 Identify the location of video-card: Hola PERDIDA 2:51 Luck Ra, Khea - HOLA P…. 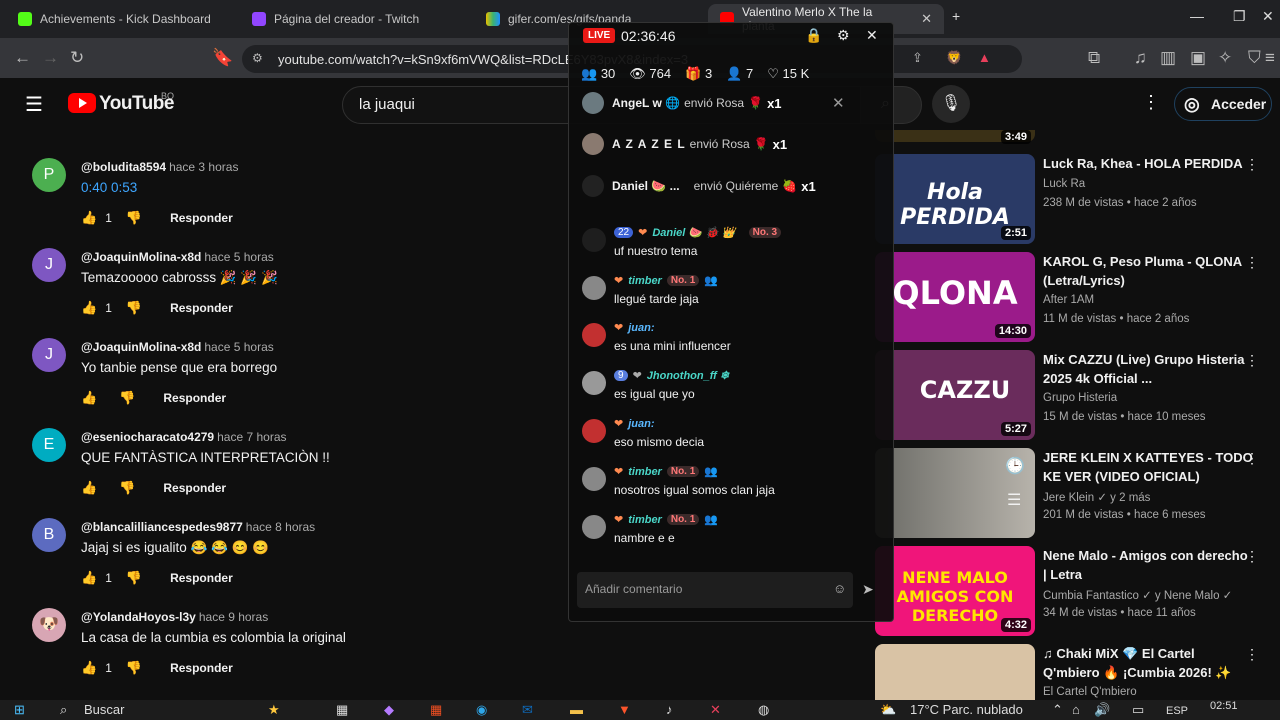
(1075, 200).